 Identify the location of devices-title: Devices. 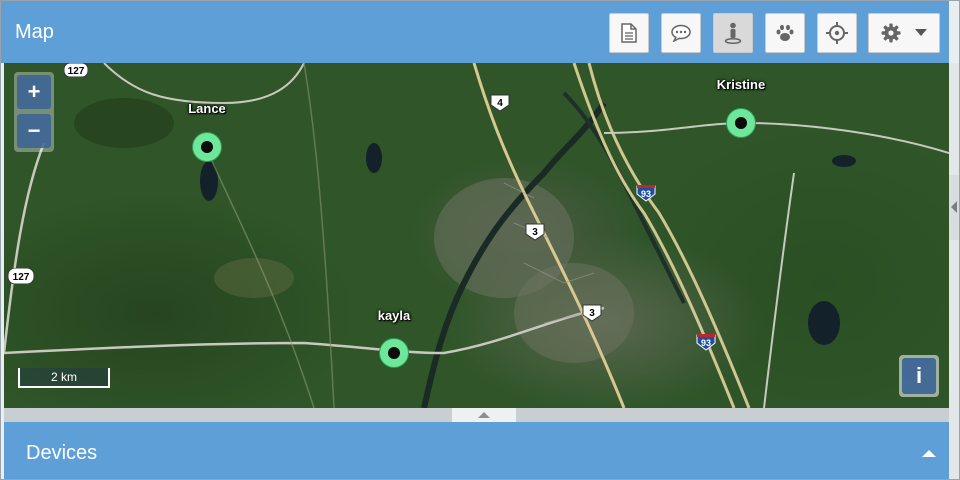
(62, 453).